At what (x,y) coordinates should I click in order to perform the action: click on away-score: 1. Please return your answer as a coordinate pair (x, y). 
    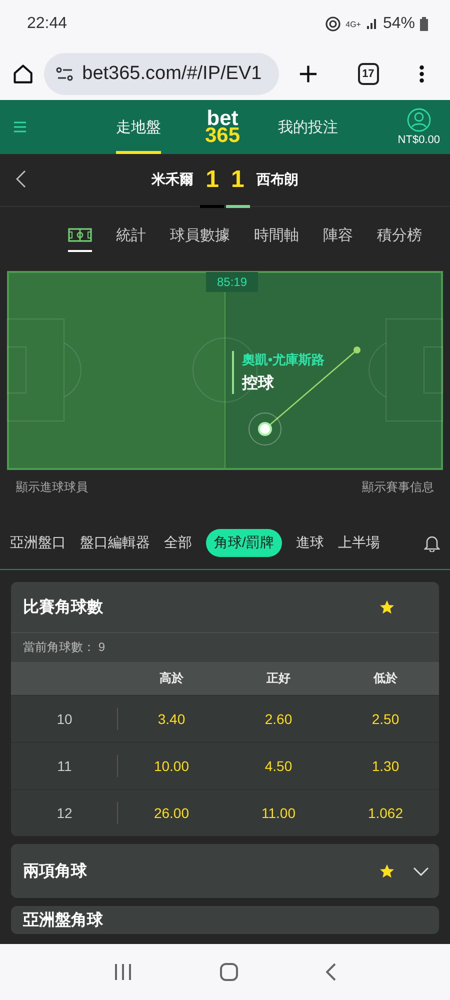
    Looking at the image, I should click on (237, 180).